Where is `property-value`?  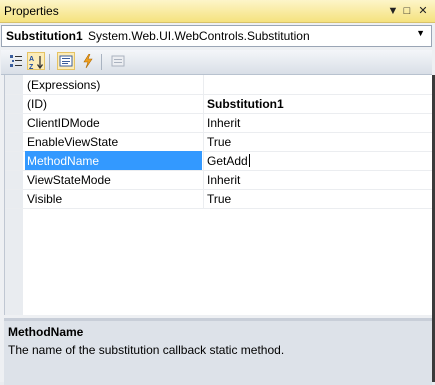 property-value is located at coordinates (317, 86).